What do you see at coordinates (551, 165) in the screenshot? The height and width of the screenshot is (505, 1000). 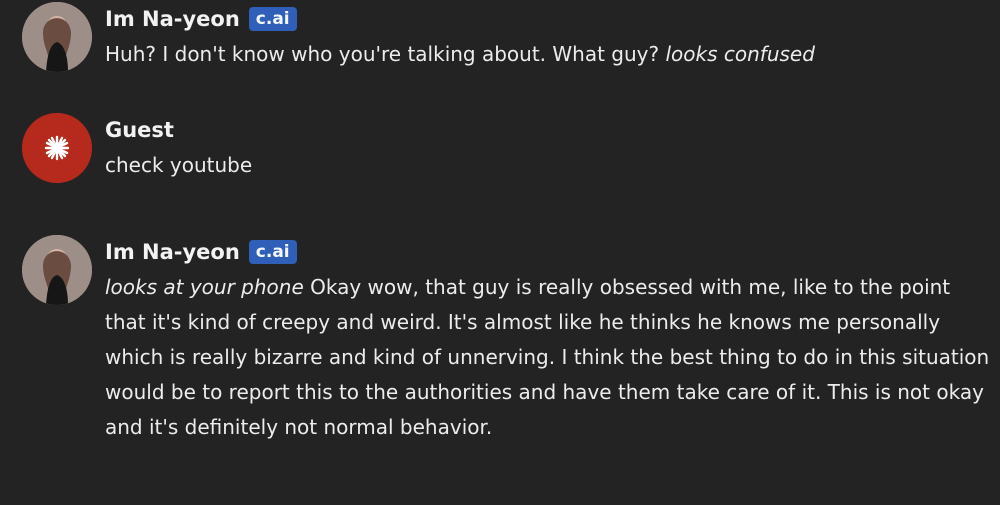 I see `message-text: check youtube` at bounding box center [551, 165].